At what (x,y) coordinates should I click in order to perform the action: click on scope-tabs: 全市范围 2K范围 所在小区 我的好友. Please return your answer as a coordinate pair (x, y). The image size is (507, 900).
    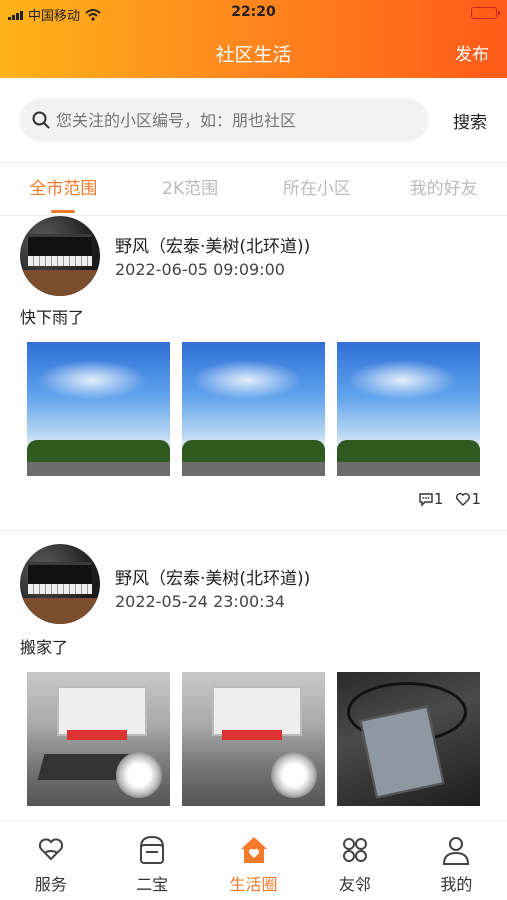
    Looking at the image, I should click on (253, 189).